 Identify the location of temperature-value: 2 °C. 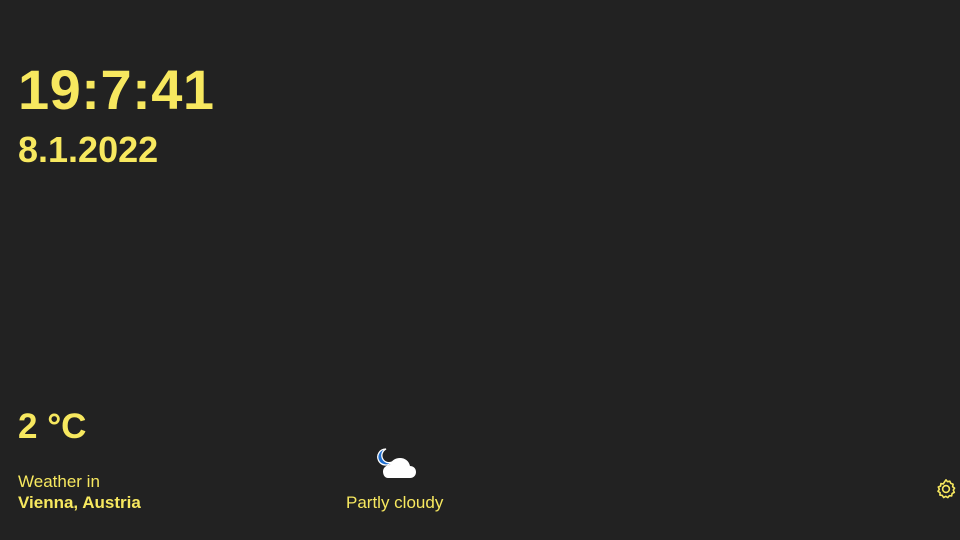
(52, 426).